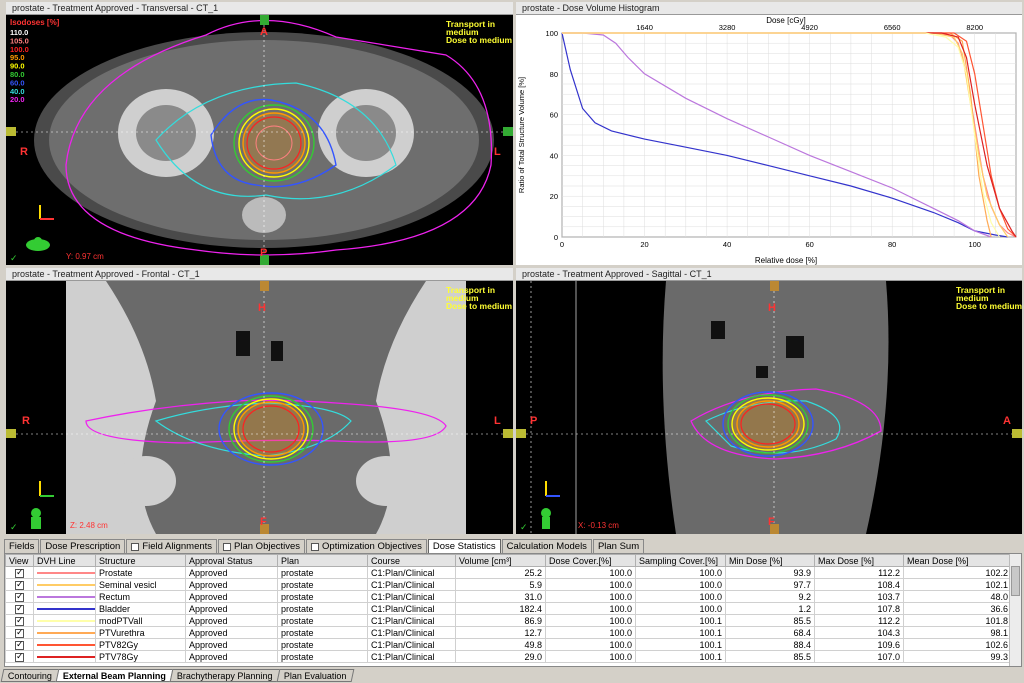  I want to click on column-header: Mean Dose [%], so click(957, 560).